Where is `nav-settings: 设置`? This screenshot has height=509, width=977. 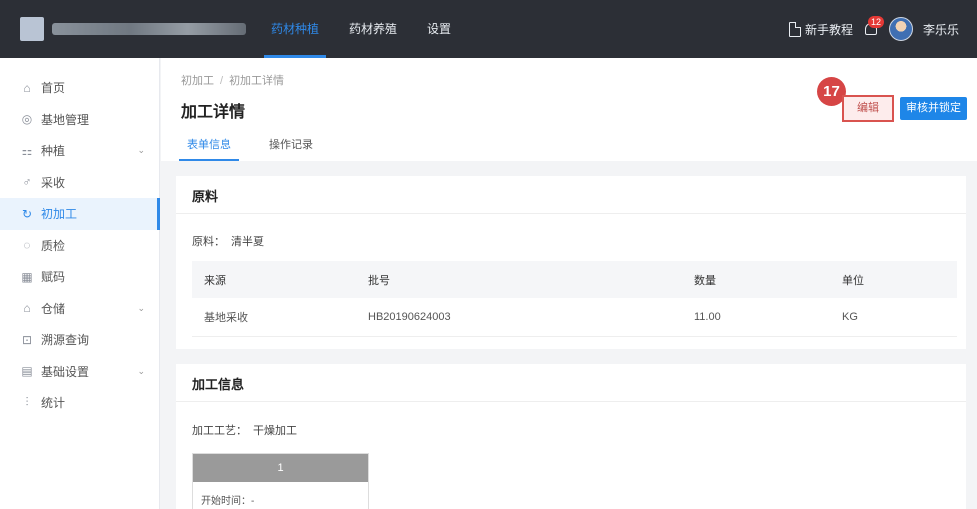 nav-settings: 设置 is located at coordinates (439, 29).